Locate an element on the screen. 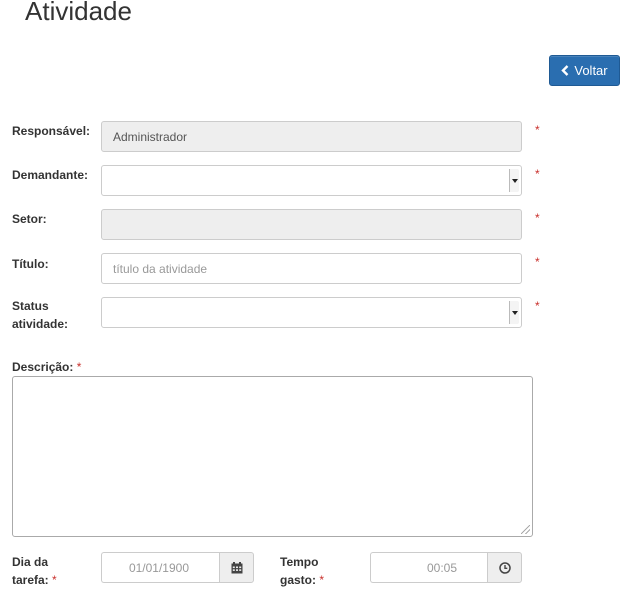  dia-label: Dia da tarefa: * is located at coordinates (34, 571).